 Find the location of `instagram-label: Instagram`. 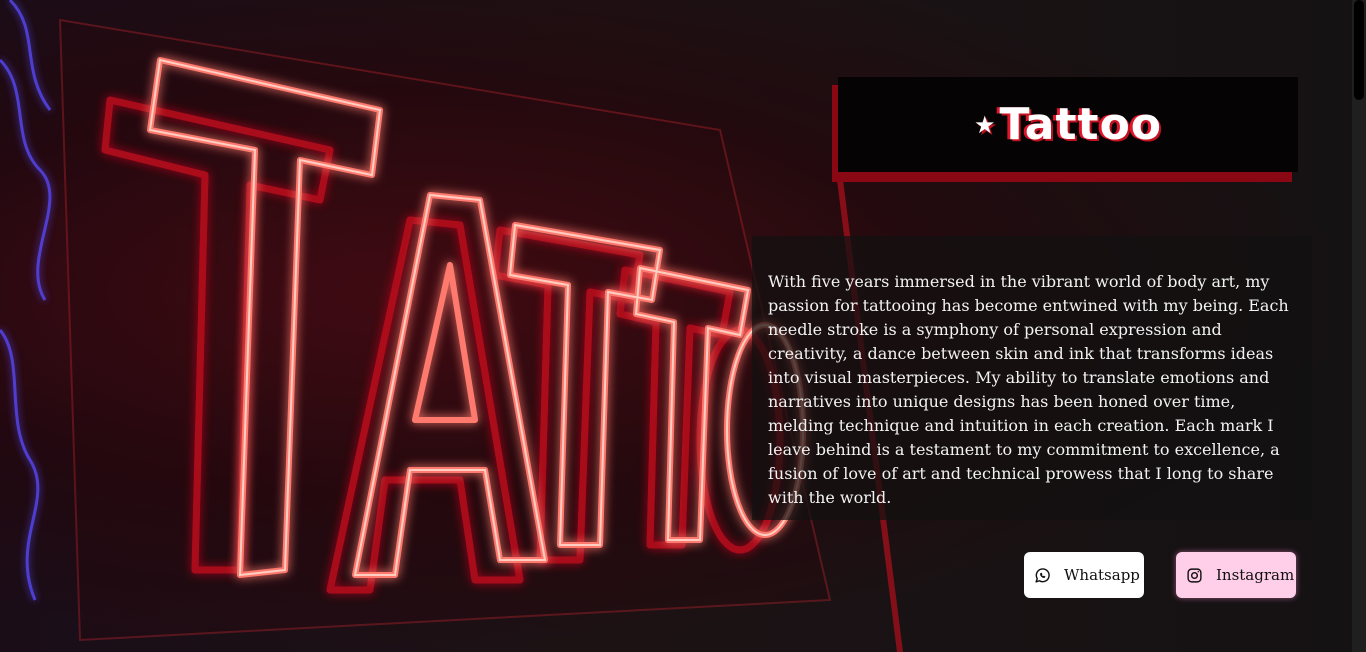

instagram-label: Instagram is located at coordinates (1255, 575).